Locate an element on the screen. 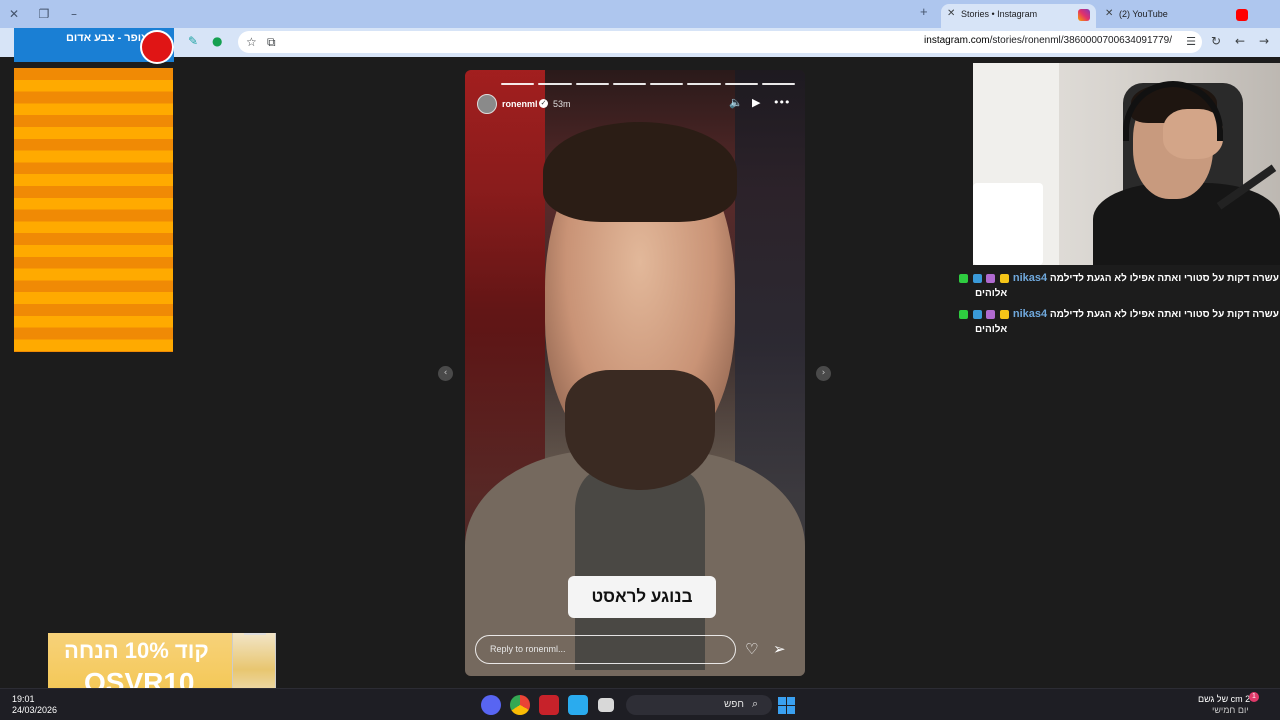 This screenshot has height=720, width=1280. taskbar-date: 24/03/2026 is located at coordinates (34, 710).